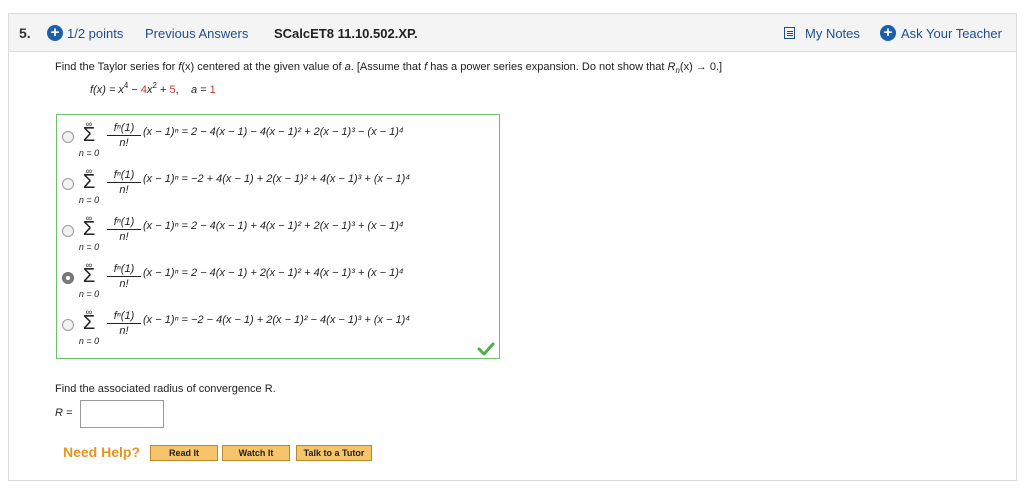 This screenshot has height=495, width=1024. I want to click on radius-label: R =, so click(64, 413).